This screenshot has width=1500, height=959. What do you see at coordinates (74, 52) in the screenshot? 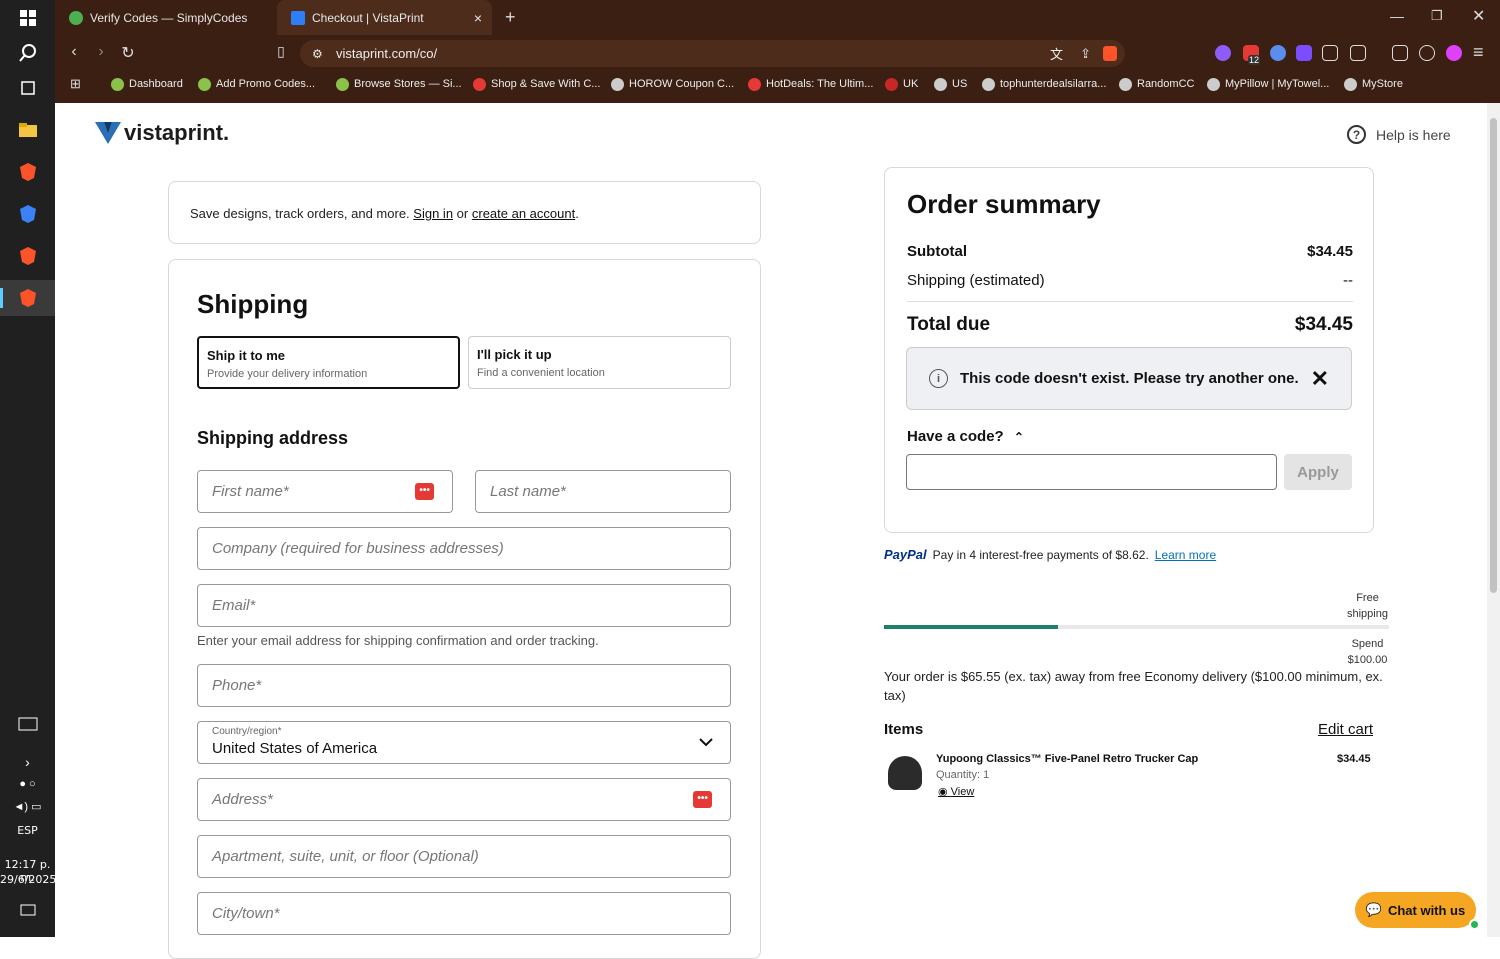
I see `back-icon: ‹` at bounding box center [74, 52].